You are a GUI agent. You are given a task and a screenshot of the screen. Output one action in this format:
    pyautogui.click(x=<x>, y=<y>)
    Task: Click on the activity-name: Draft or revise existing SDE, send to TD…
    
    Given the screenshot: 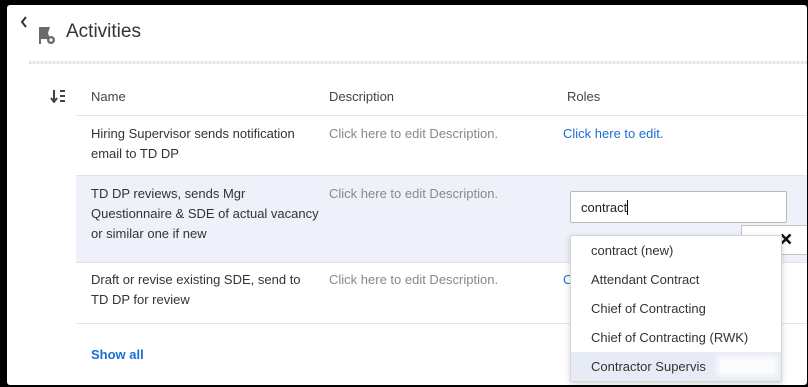 What is the action you would take?
    pyautogui.click(x=206, y=290)
    